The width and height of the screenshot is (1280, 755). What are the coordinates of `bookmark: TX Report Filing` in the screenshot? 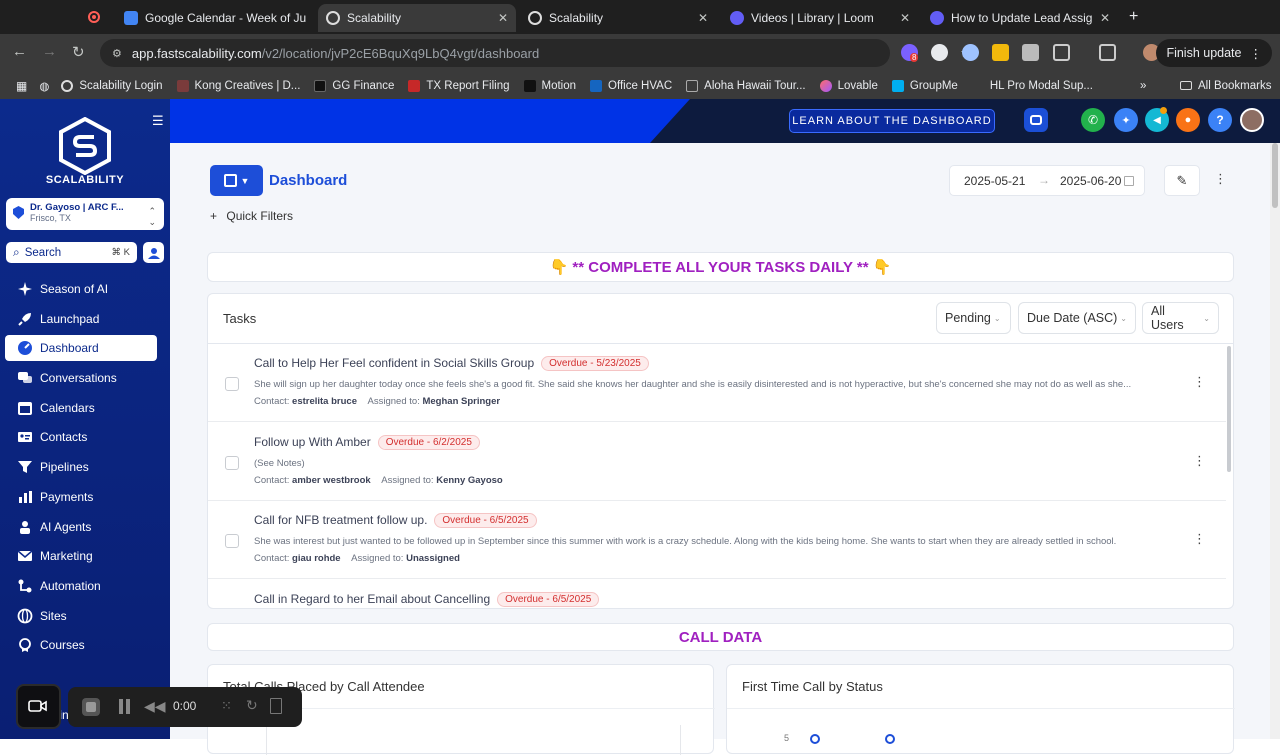 It's located at (459, 85).